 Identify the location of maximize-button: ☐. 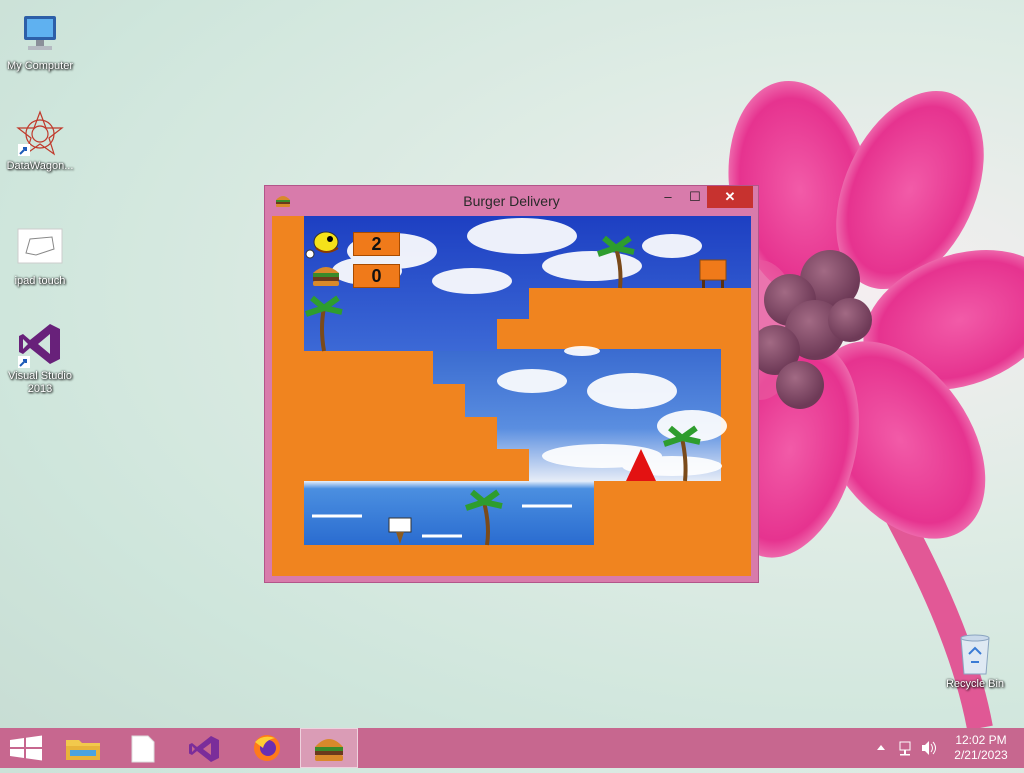
(695, 197).